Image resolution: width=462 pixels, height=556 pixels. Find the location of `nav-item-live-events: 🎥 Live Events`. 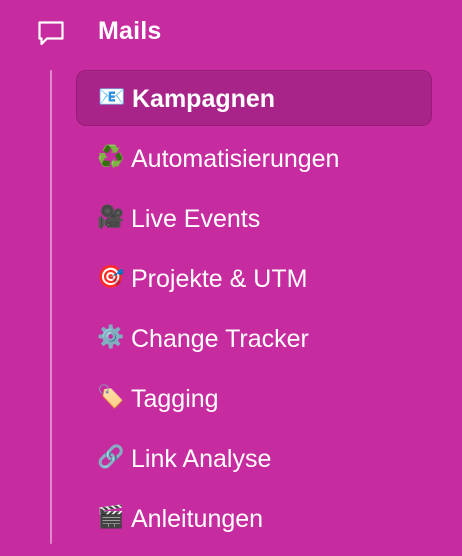

nav-item-live-events: 🎥 Live Events is located at coordinates (254, 219).